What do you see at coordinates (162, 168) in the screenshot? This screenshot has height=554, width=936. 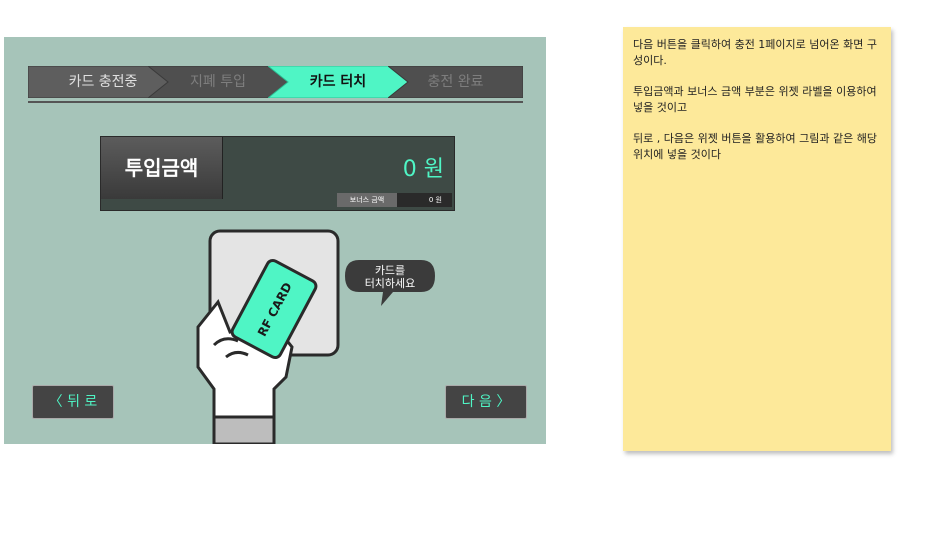 I see `amount-label: 투입금액` at bounding box center [162, 168].